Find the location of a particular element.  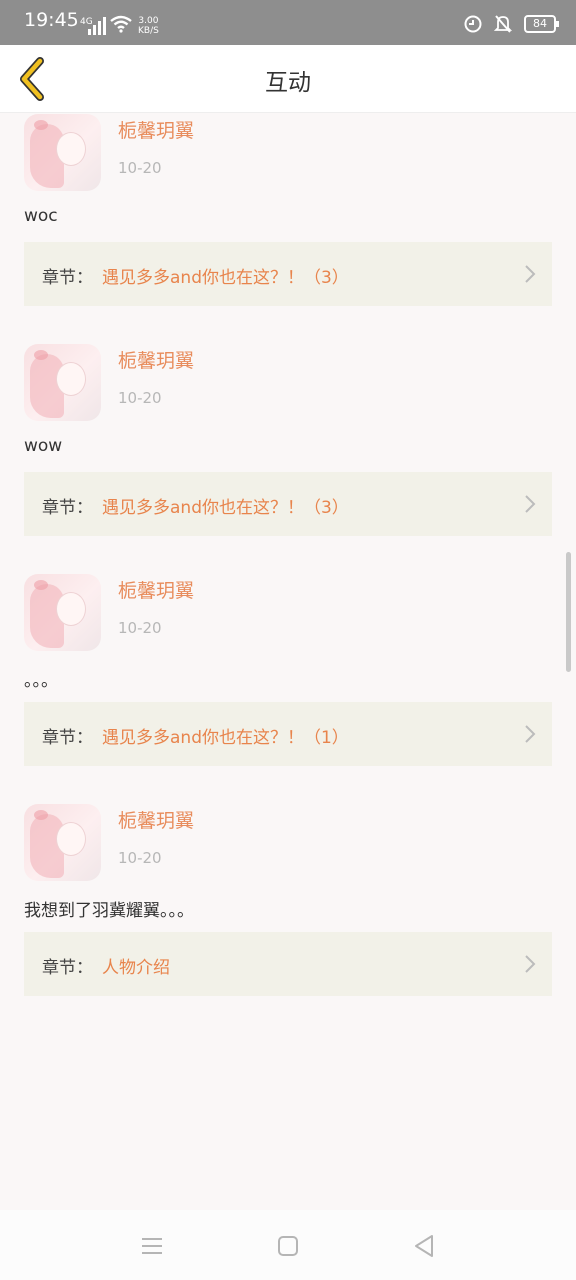

home-icon is located at coordinates (288, 1246).